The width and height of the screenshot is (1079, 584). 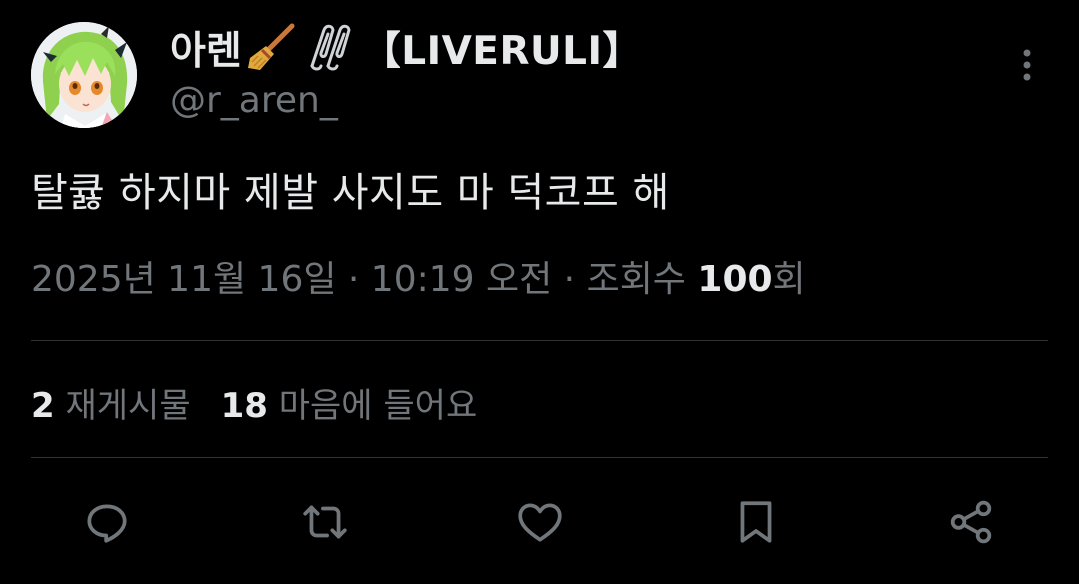 I want to click on like-icon, so click(x=540, y=522).